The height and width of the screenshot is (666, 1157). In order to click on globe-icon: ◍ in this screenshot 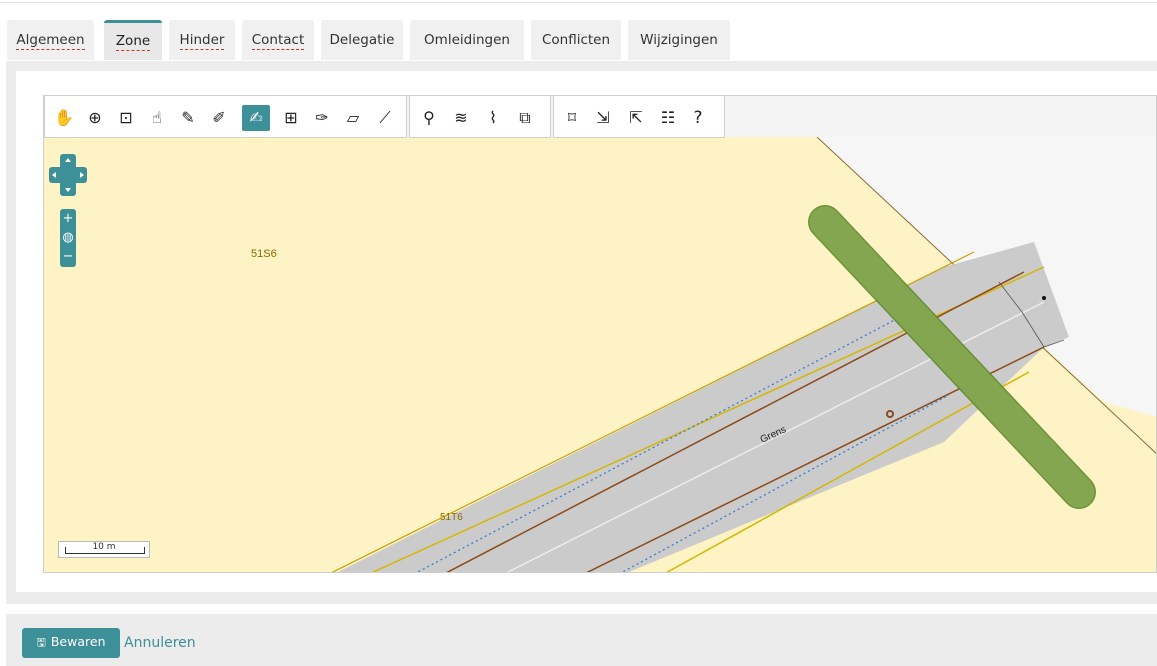, I will do `click(68, 237)`.